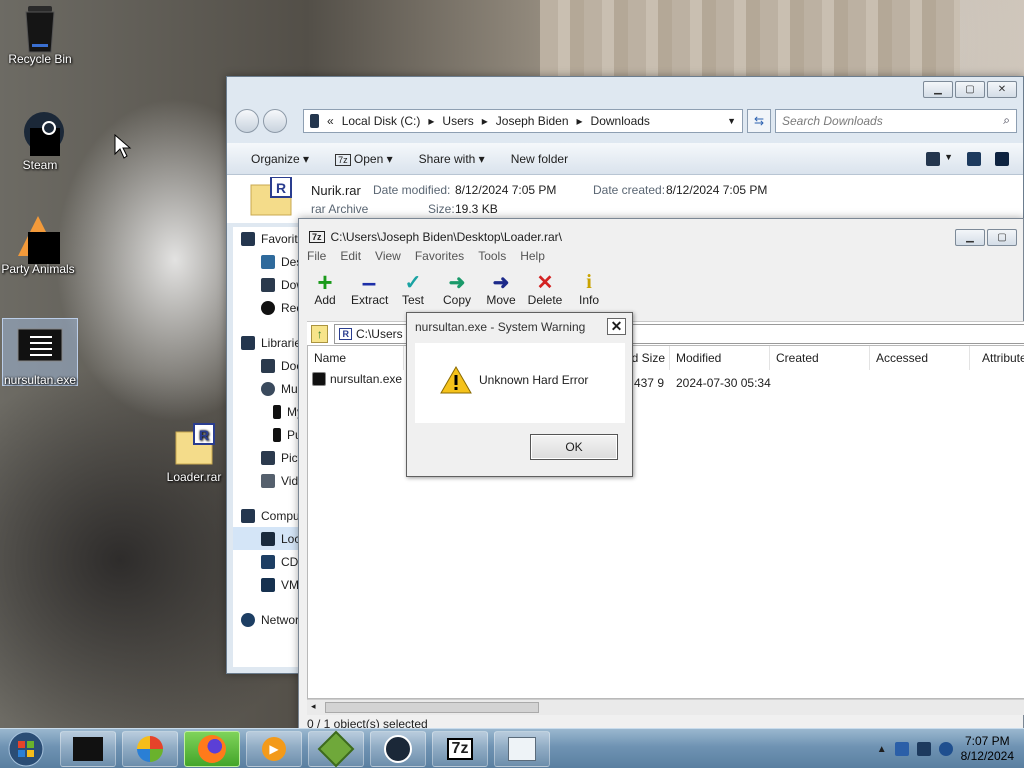 The height and width of the screenshot is (771, 1024). What do you see at coordinates (532, 256) in the screenshot?
I see `menu-help: Help` at bounding box center [532, 256].